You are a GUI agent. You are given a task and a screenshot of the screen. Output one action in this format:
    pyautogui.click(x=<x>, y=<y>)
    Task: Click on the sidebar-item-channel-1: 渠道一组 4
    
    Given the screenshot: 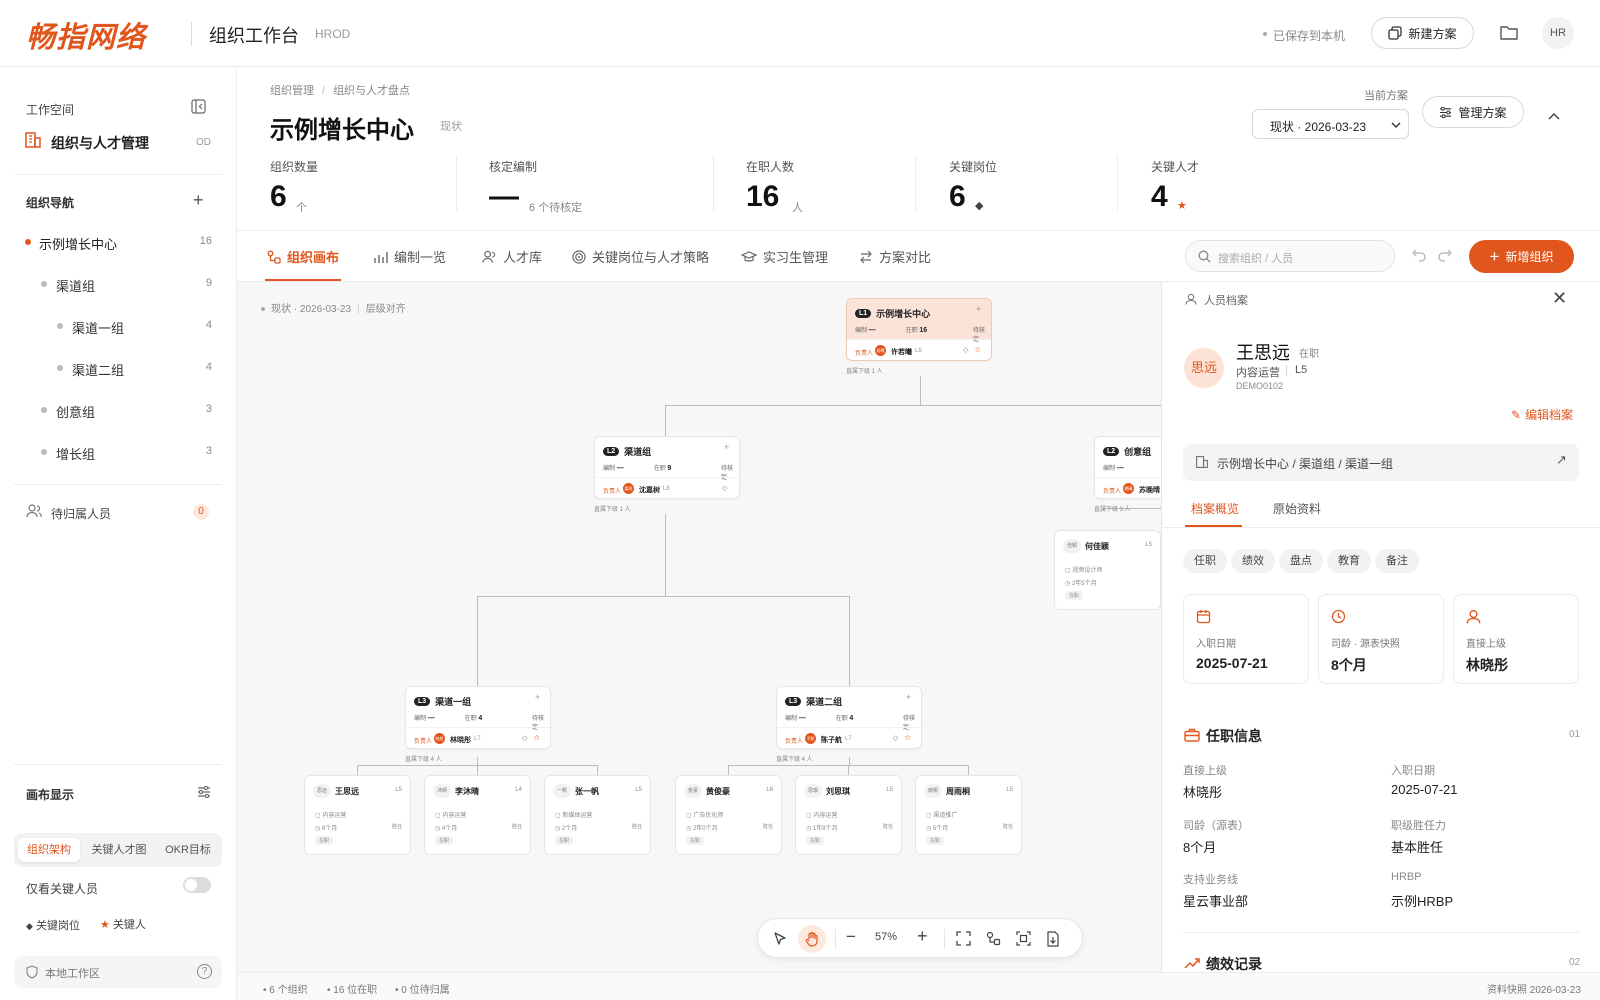 What is the action you would take?
    pyautogui.click(x=119, y=326)
    